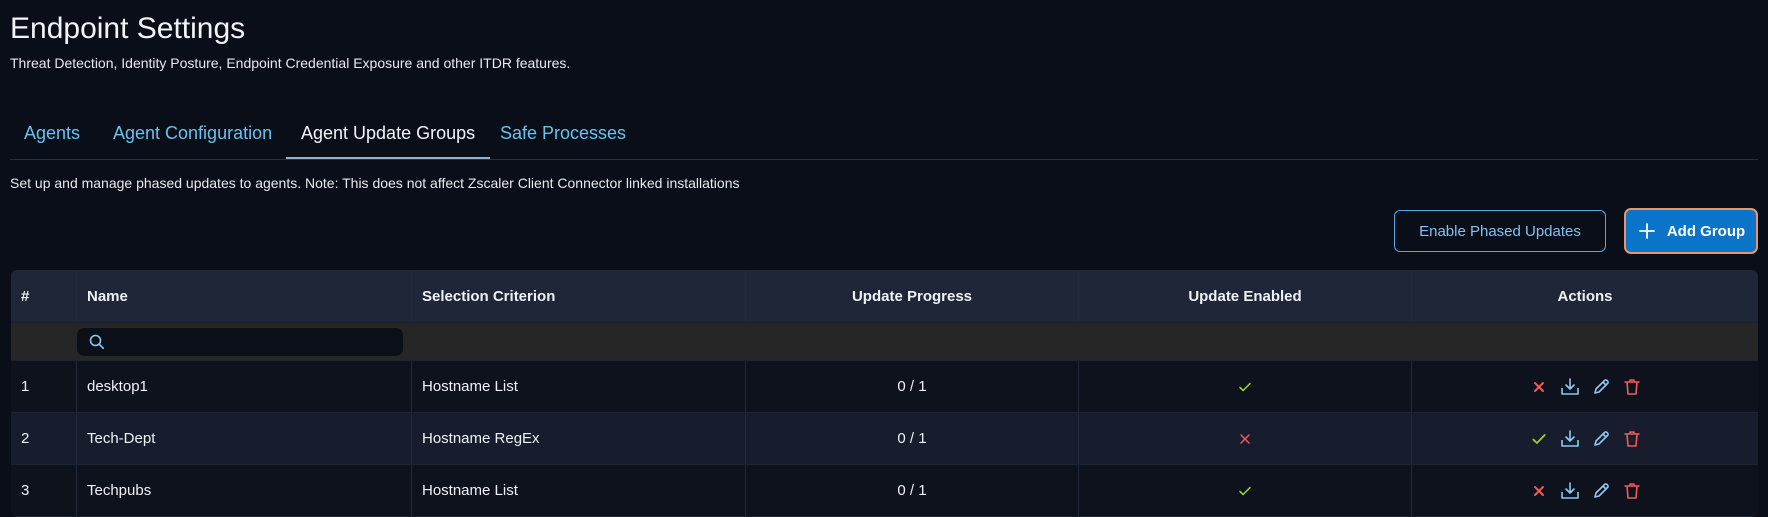  Describe the element at coordinates (257, 341) in the screenshot. I see `name-search-input` at that location.